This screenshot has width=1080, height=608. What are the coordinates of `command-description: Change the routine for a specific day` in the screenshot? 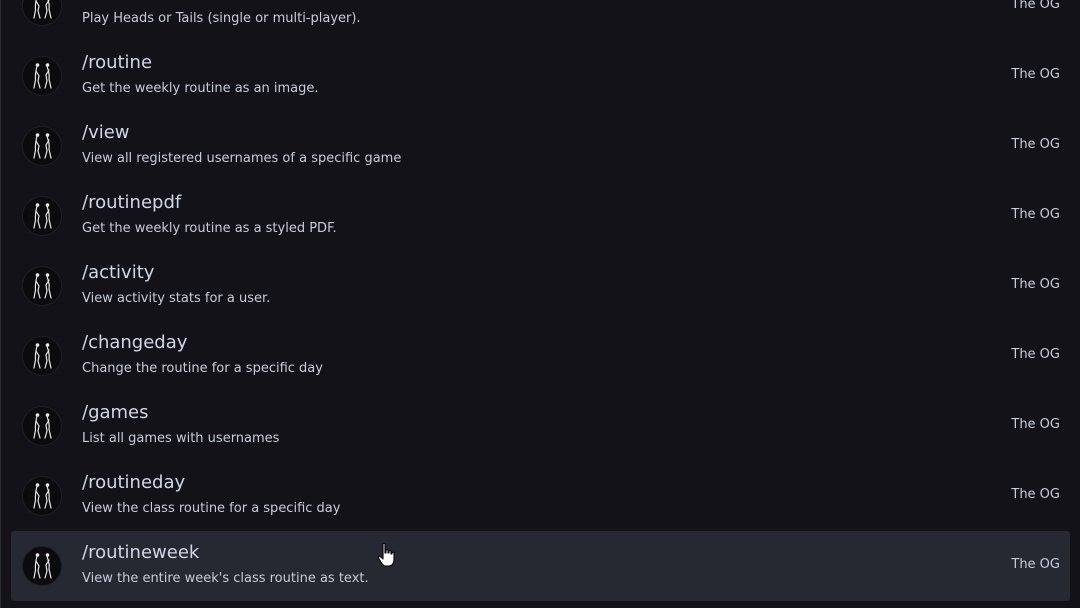 It's located at (202, 368).